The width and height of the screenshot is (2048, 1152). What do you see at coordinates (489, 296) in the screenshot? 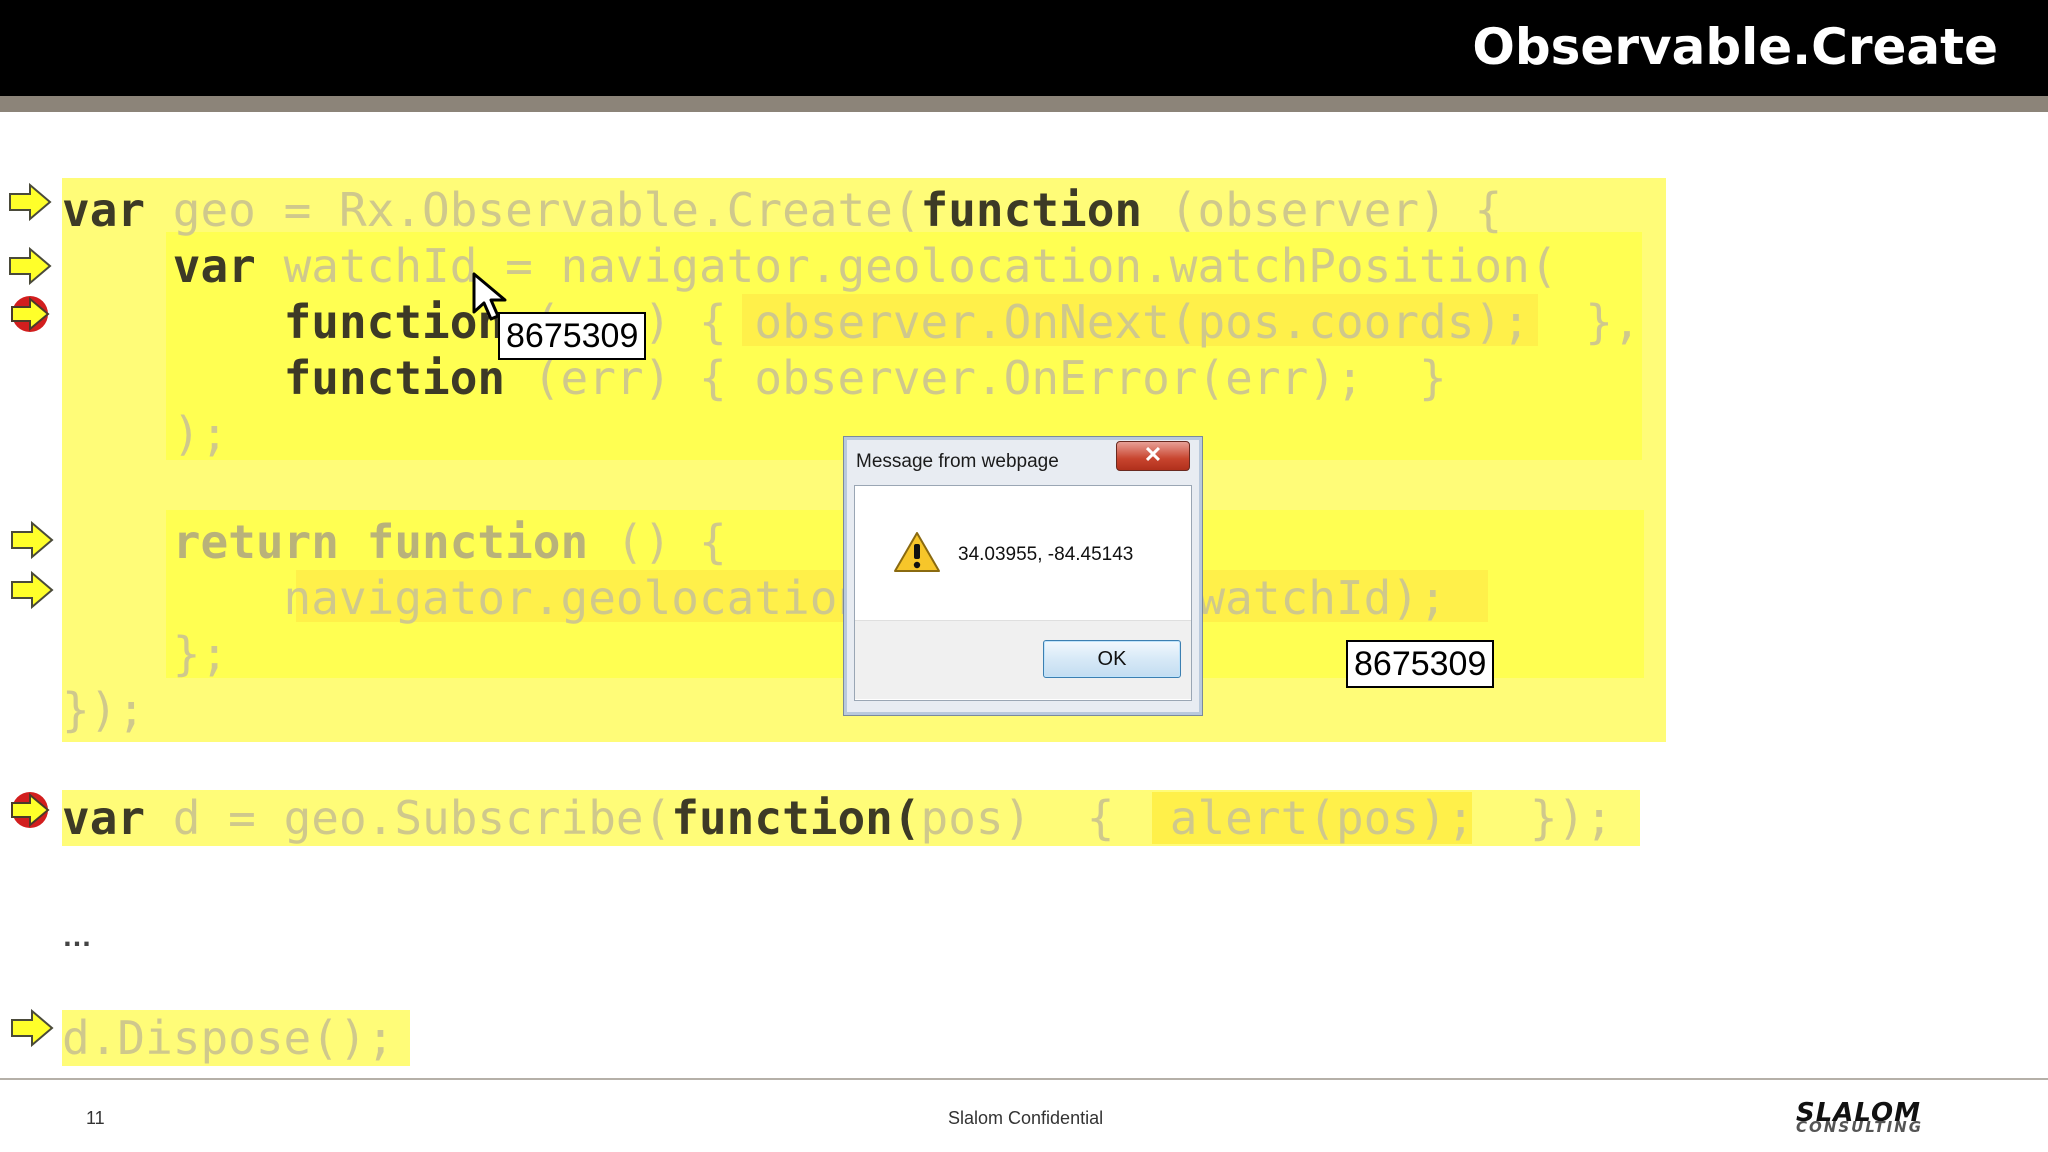
I see `mouse-cursor-icon` at bounding box center [489, 296].